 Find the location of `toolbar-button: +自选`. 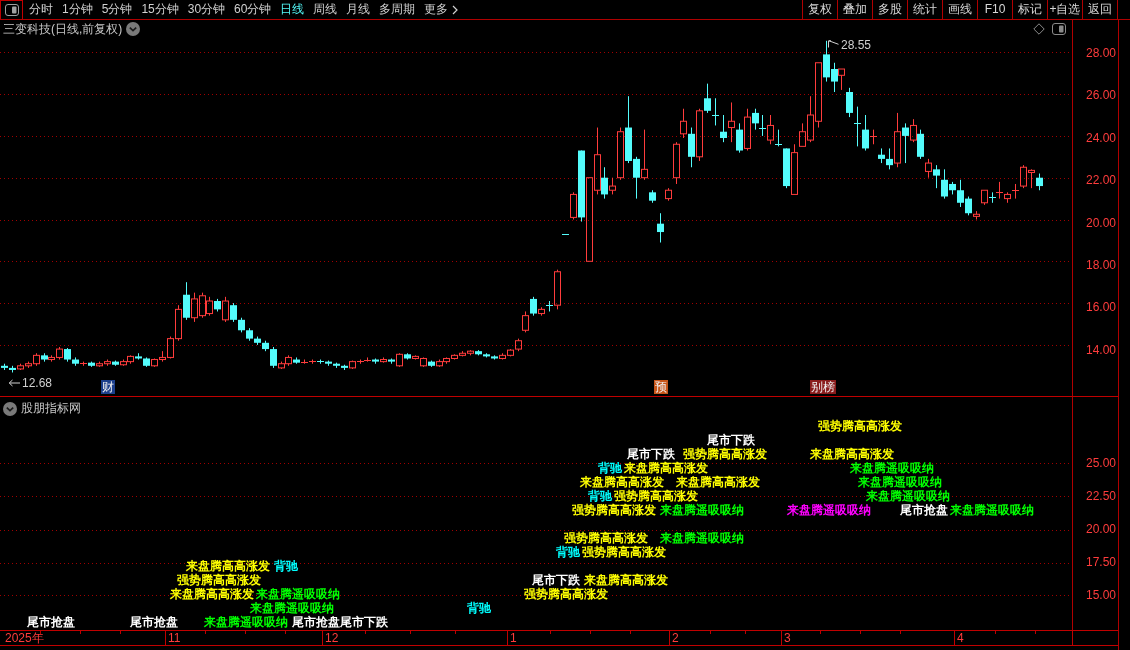

toolbar-button: +自选 is located at coordinates (1064, 9).